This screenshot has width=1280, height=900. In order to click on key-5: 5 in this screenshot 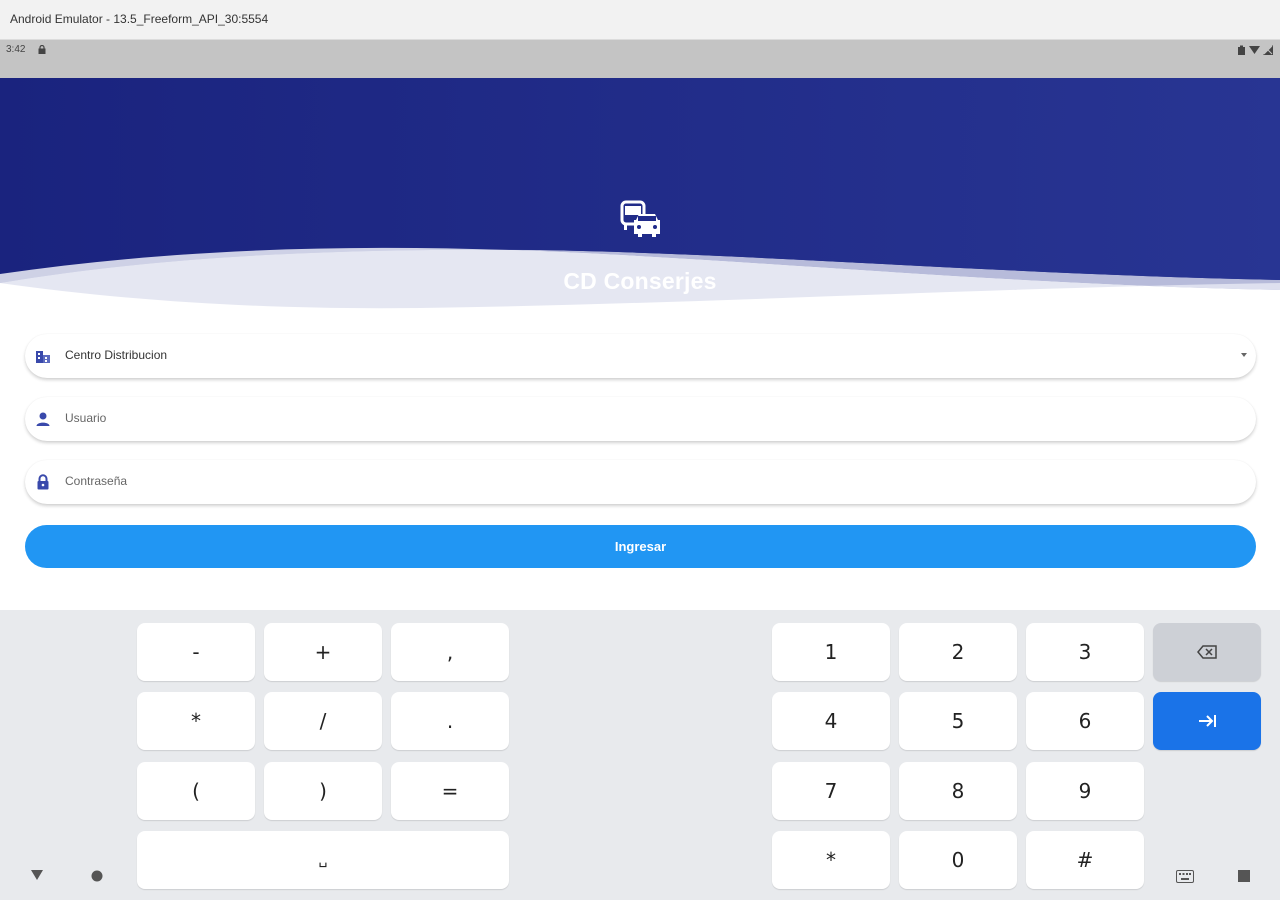, I will do `click(958, 721)`.